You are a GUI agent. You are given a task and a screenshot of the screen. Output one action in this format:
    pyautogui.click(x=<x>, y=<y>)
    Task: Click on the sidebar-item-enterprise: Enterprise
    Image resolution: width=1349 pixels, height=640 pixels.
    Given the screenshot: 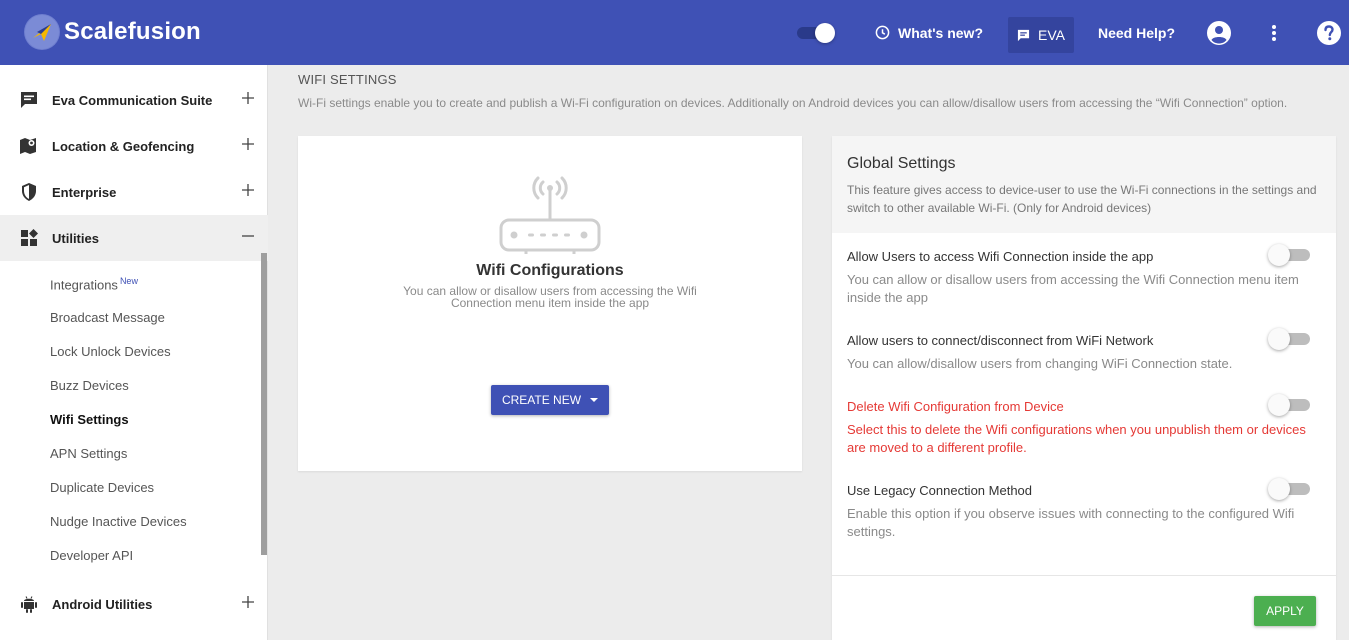 What is the action you would take?
    pyautogui.click(x=134, y=192)
    